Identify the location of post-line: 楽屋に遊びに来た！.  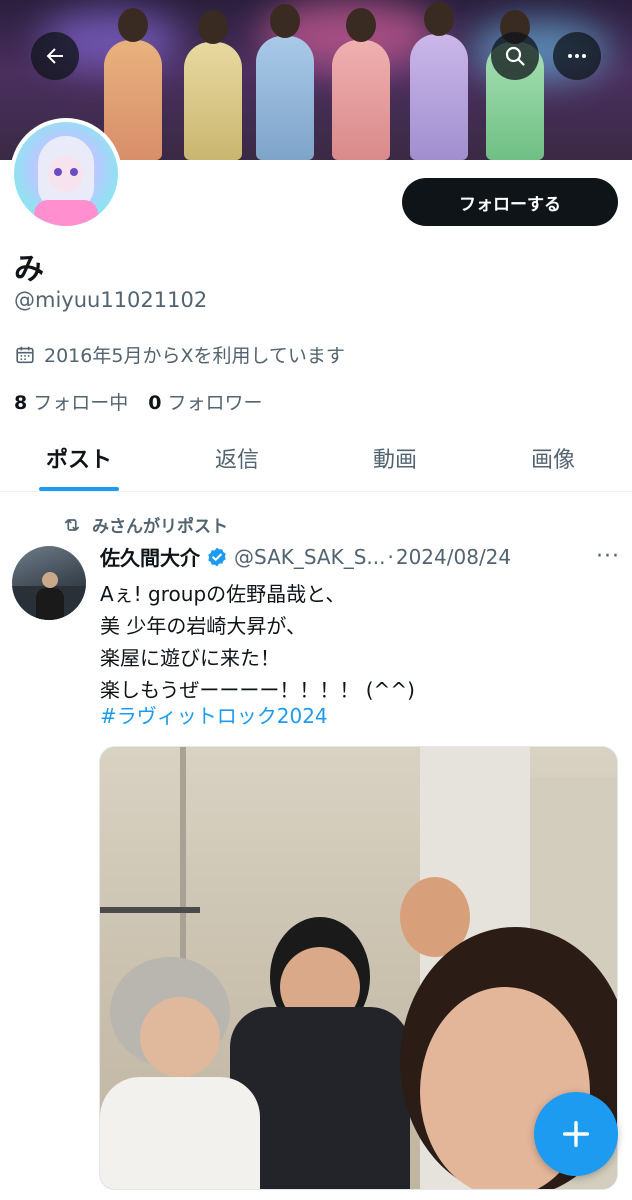
(190, 658).